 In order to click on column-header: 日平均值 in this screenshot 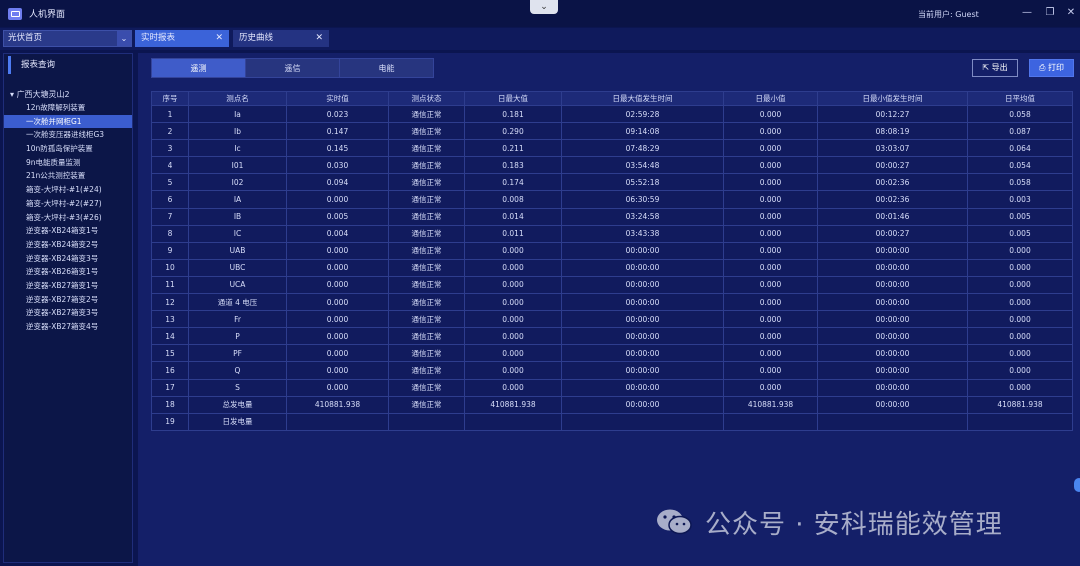, I will do `click(1020, 98)`.